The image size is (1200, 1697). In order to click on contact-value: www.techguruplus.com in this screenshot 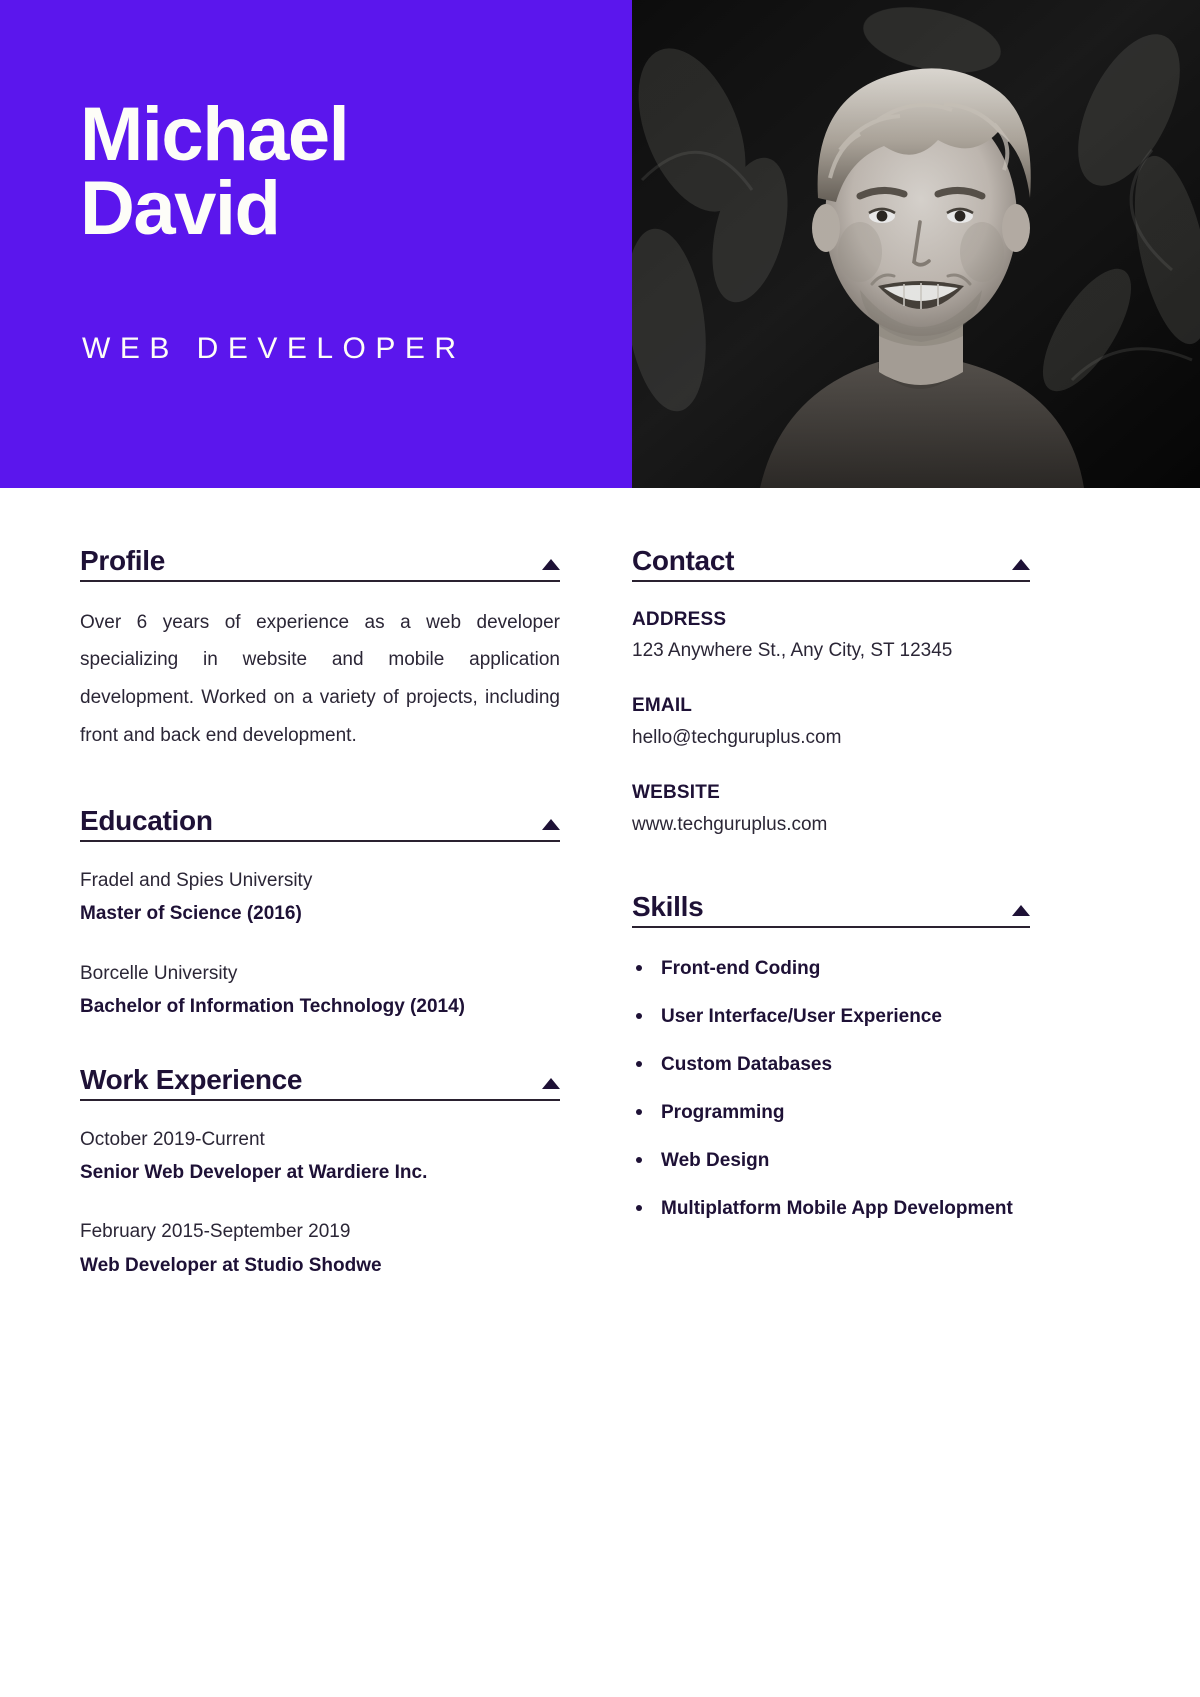, I will do `click(831, 824)`.